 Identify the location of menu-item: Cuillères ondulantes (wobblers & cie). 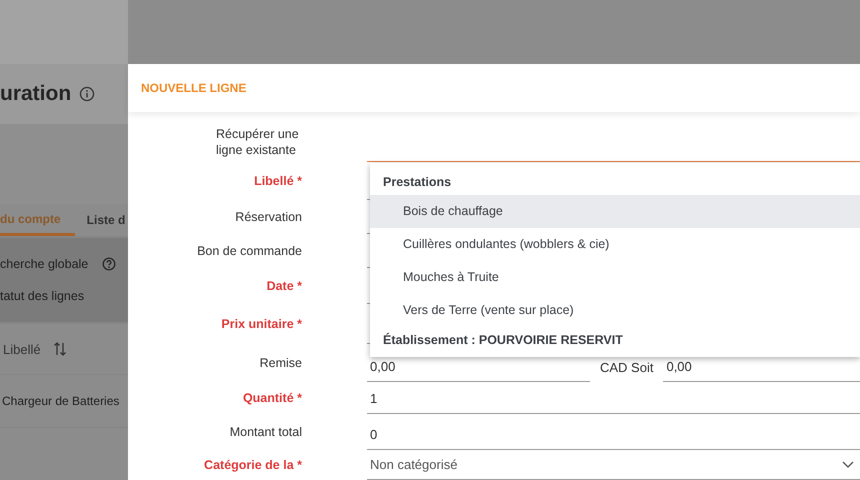
(615, 244).